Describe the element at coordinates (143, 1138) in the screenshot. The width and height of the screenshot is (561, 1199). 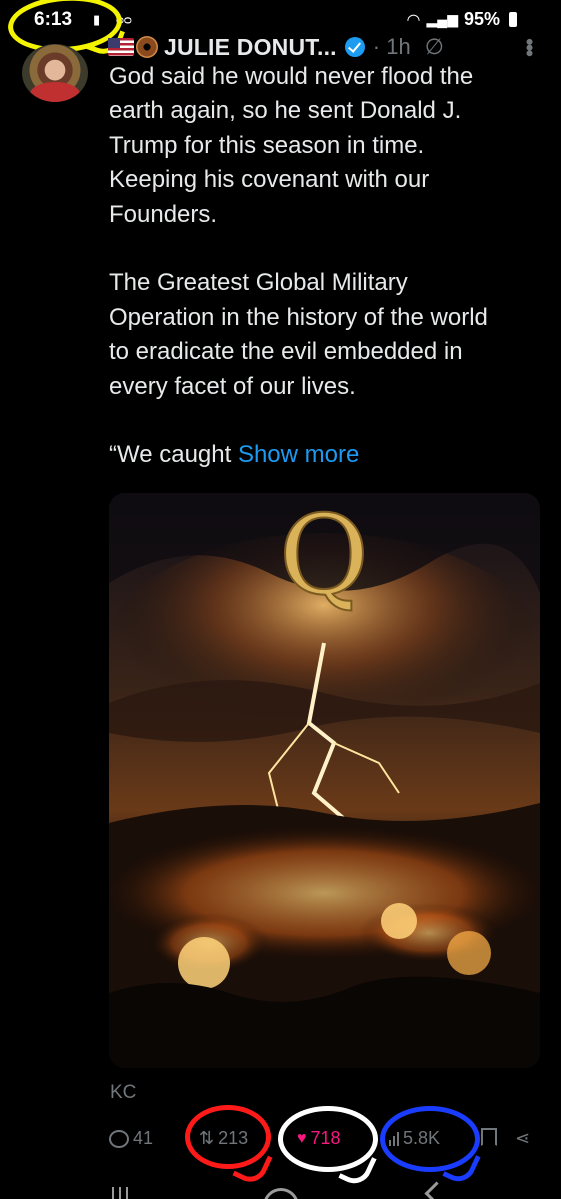
I see `reply-count: 41` at that location.